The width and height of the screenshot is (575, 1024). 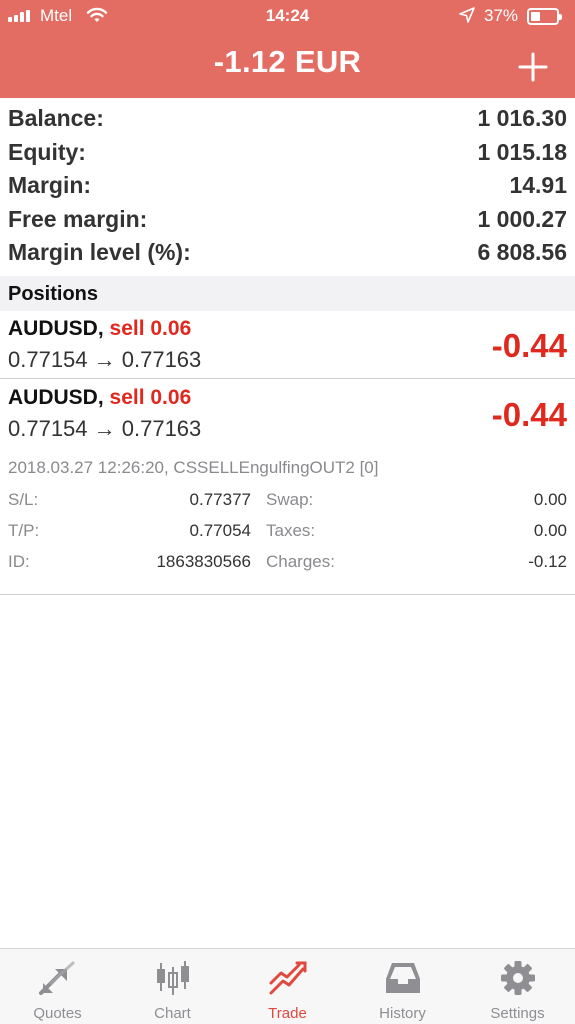 I want to click on margin-level-value: 6 808.56, so click(x=522, y=252).